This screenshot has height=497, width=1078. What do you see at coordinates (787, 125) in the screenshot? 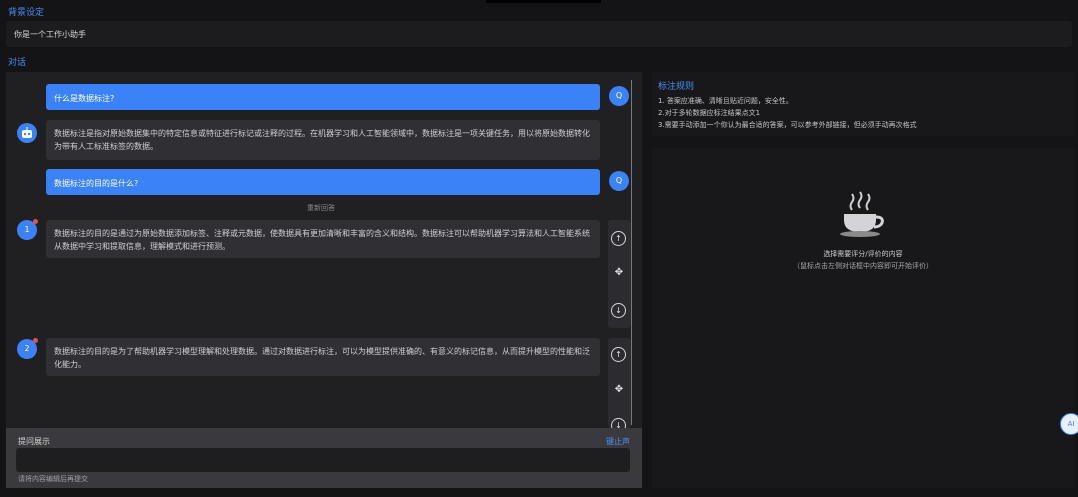
I see `rule-item: 3.需要手动添加一个你认为最合适的答案，可以参考外部链接，但必须手动再次格式` at bounding box center [787, 125].